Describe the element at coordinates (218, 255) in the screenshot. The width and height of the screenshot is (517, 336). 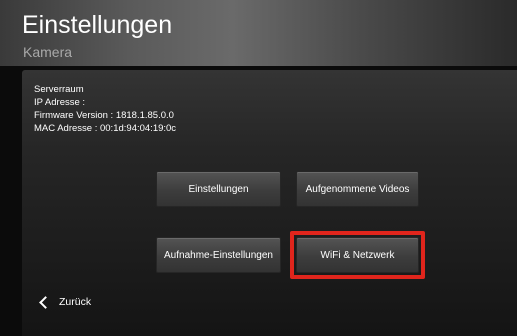
I see `recording-settings-button: Aufnahme-Einstellungen` at that location.